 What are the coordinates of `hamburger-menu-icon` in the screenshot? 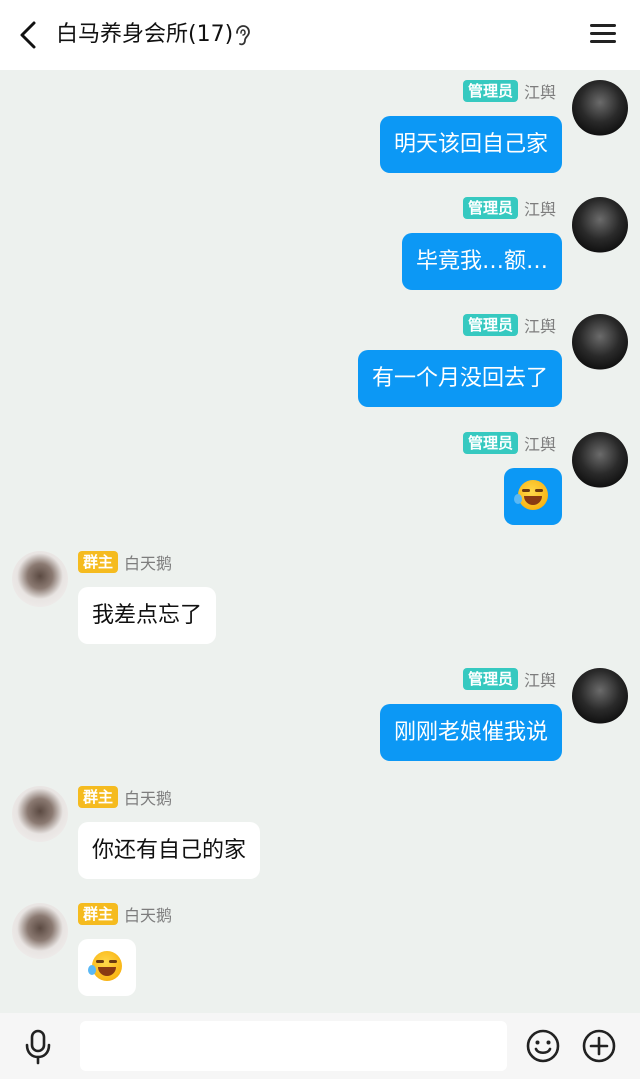 It's located at (603, 33).